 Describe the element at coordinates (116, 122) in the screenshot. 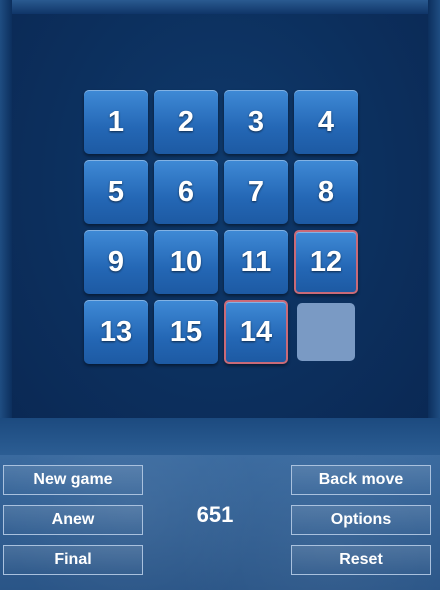

I see `tile-1: 1` at that location.